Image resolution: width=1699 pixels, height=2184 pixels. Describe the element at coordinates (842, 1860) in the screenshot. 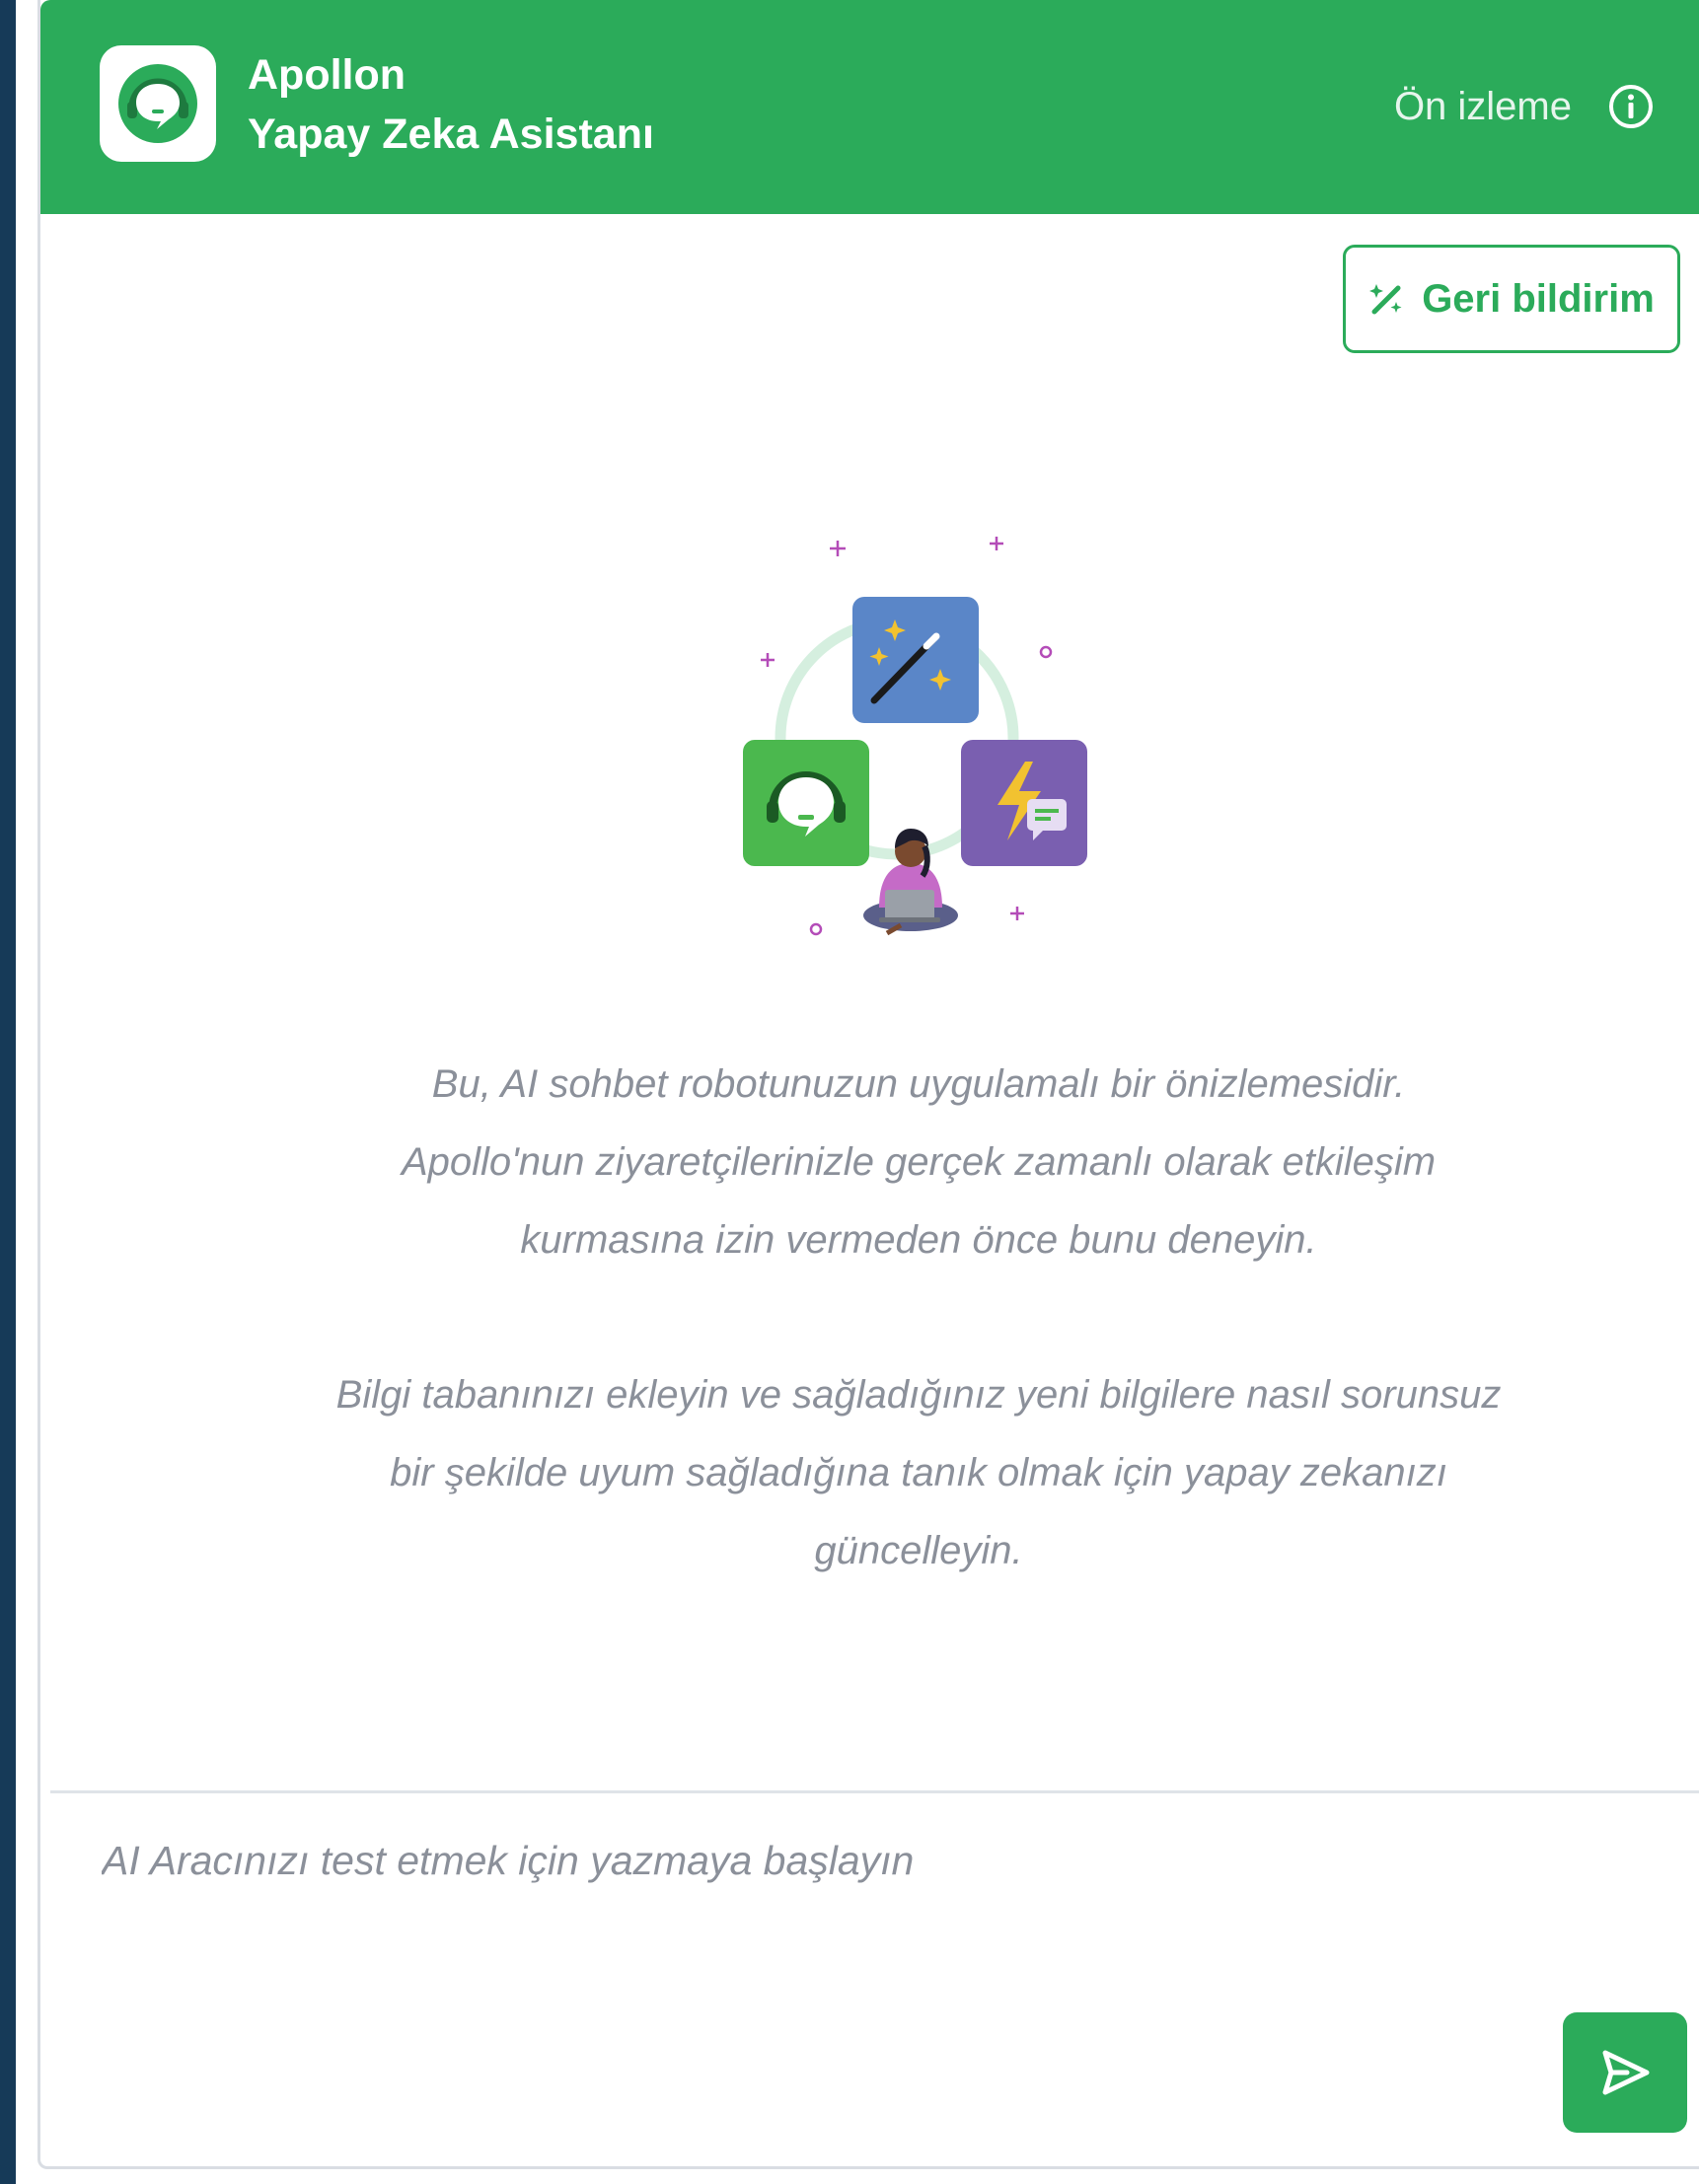

I see `chat-message-input` at that location.